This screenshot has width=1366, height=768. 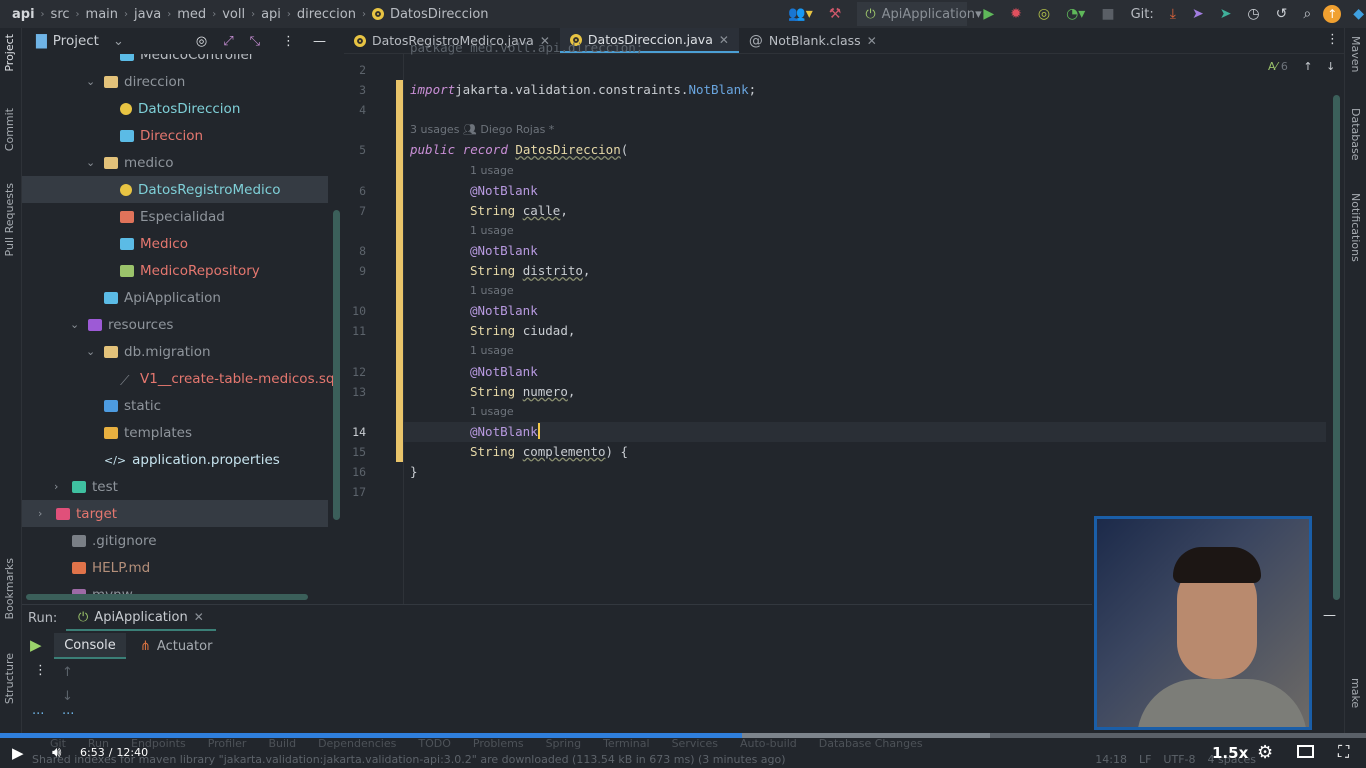 What do you see at coordinates (215, 81) in the screenshot?
I see `tree-item: ⌄ direccion` at bounding box center [215, 81].